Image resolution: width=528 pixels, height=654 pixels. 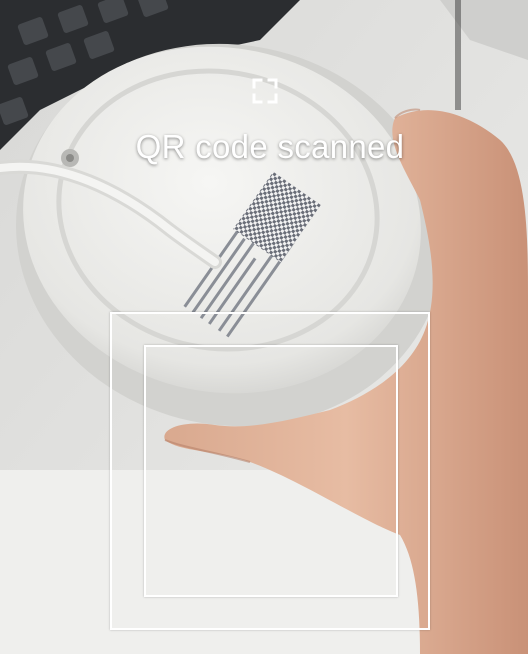 I want to click on scan-frame-icon, so click(x=265, y=91).